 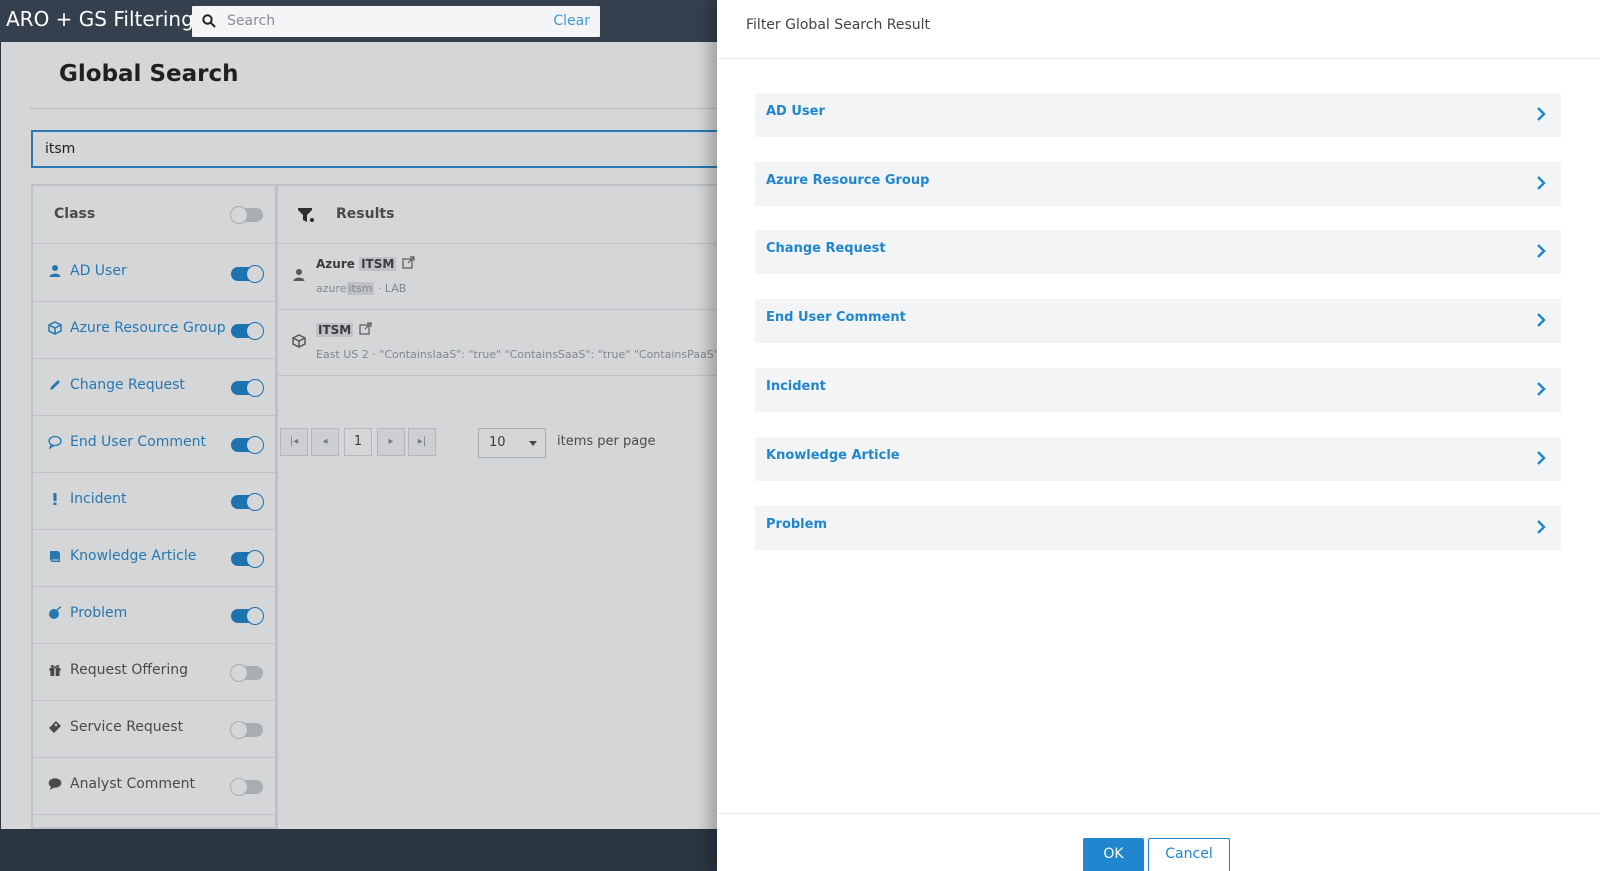 I want to click on exclamation-icon, so click(x=55, y=499).